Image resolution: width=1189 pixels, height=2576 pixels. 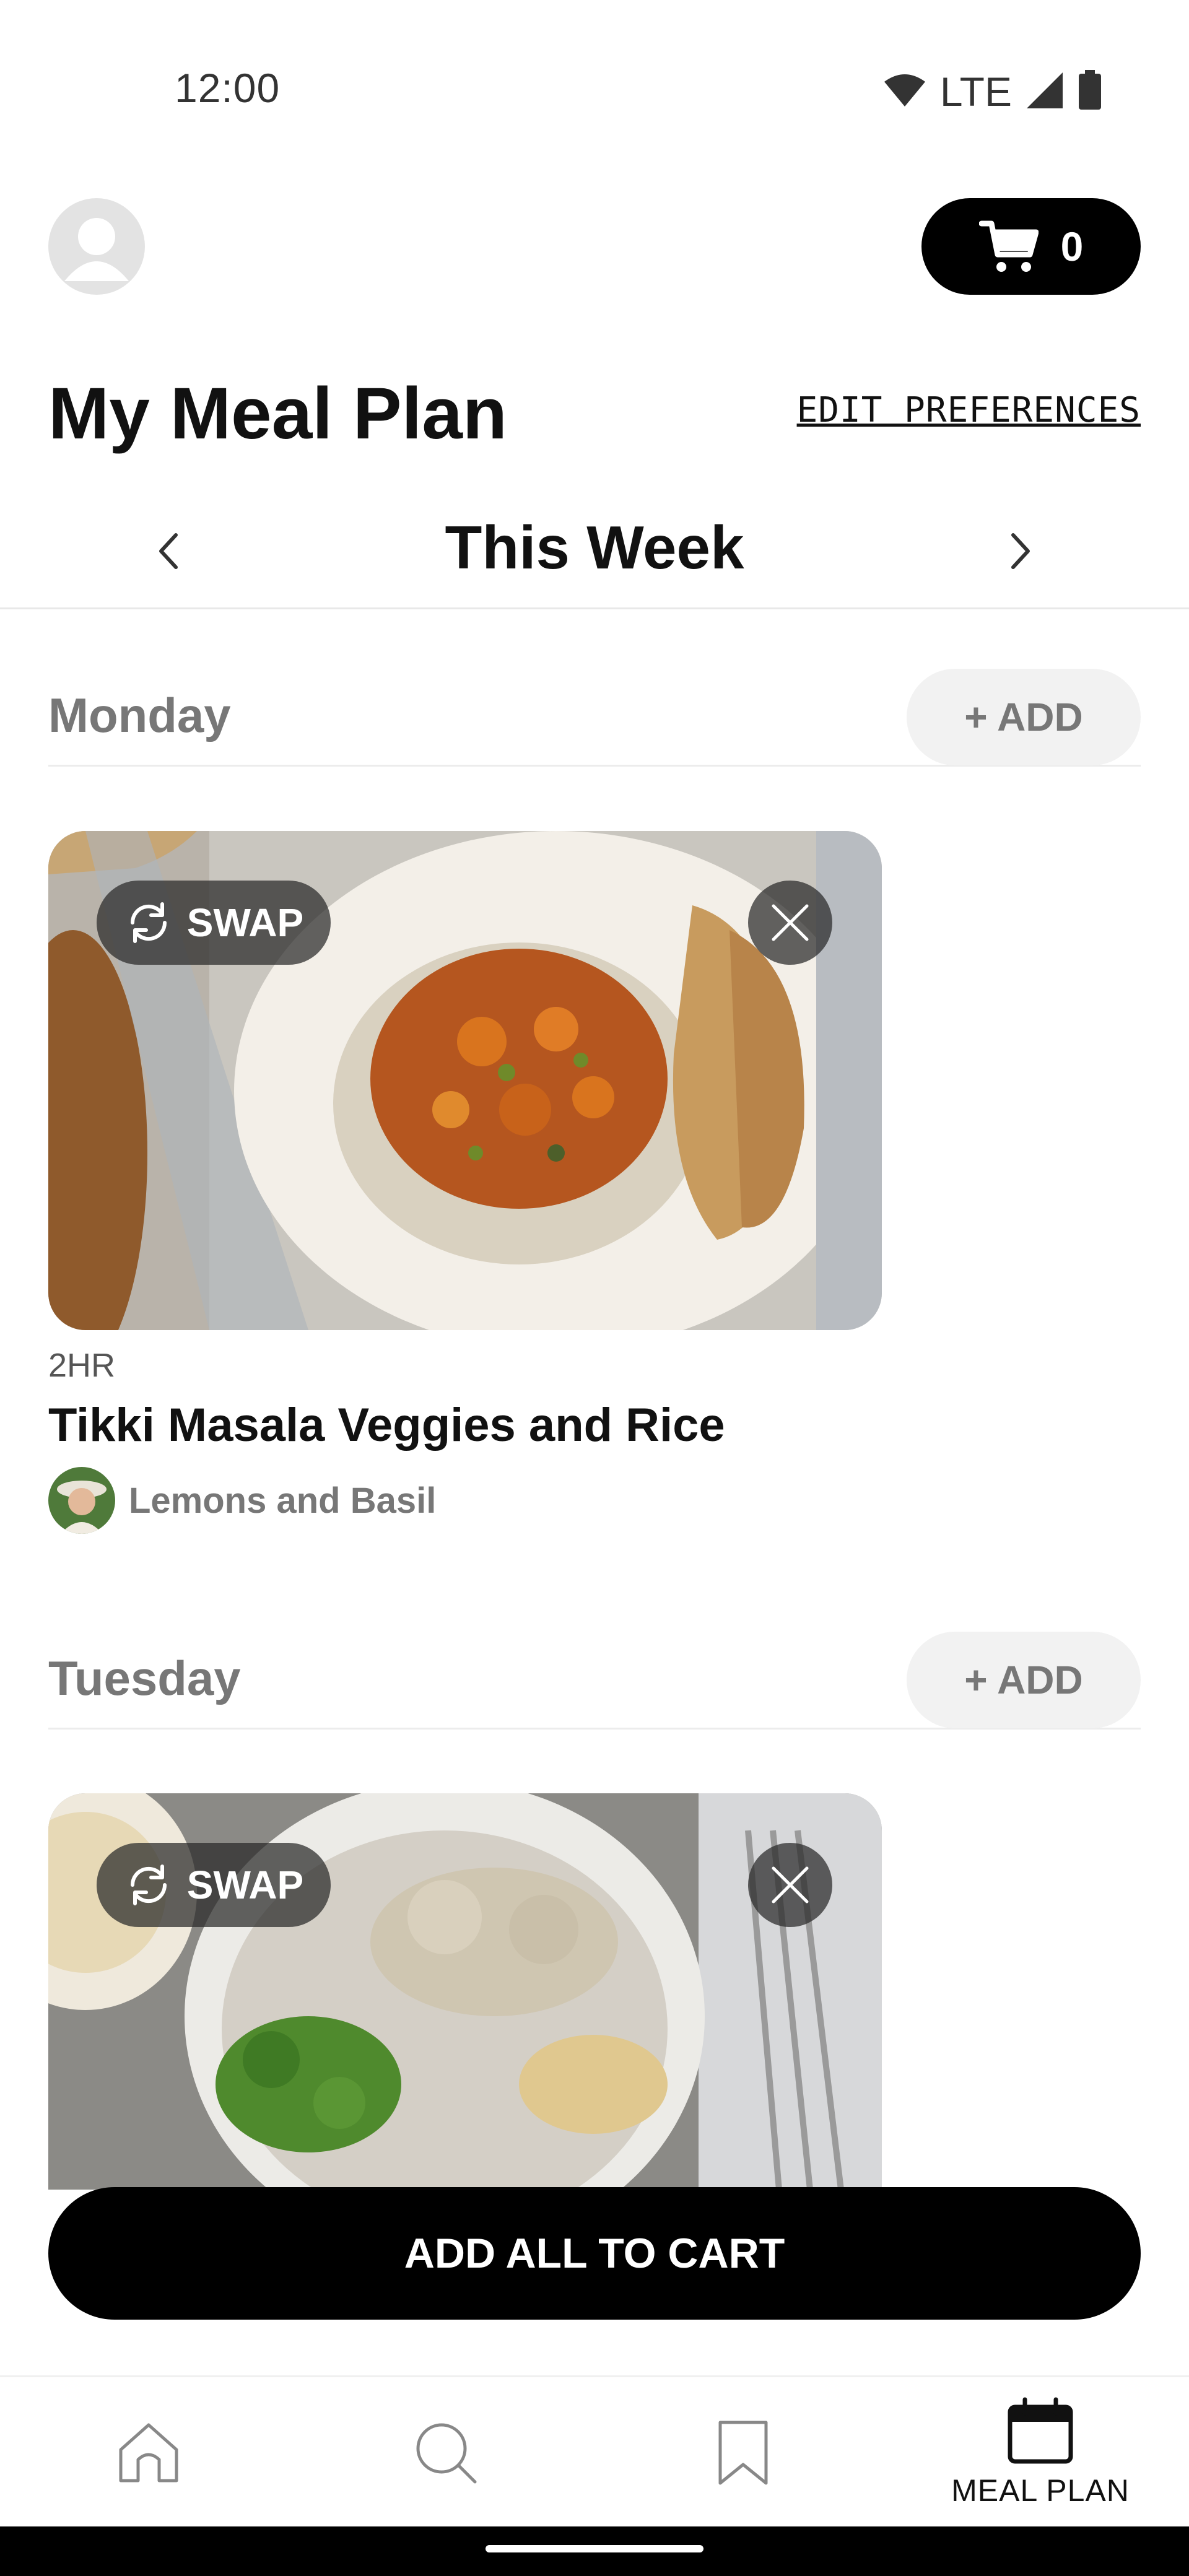 What do you see at coordinates (144, 1678) in the screenshot?
I see `day-name: Tuesday` at bounding box center [144, 1678].